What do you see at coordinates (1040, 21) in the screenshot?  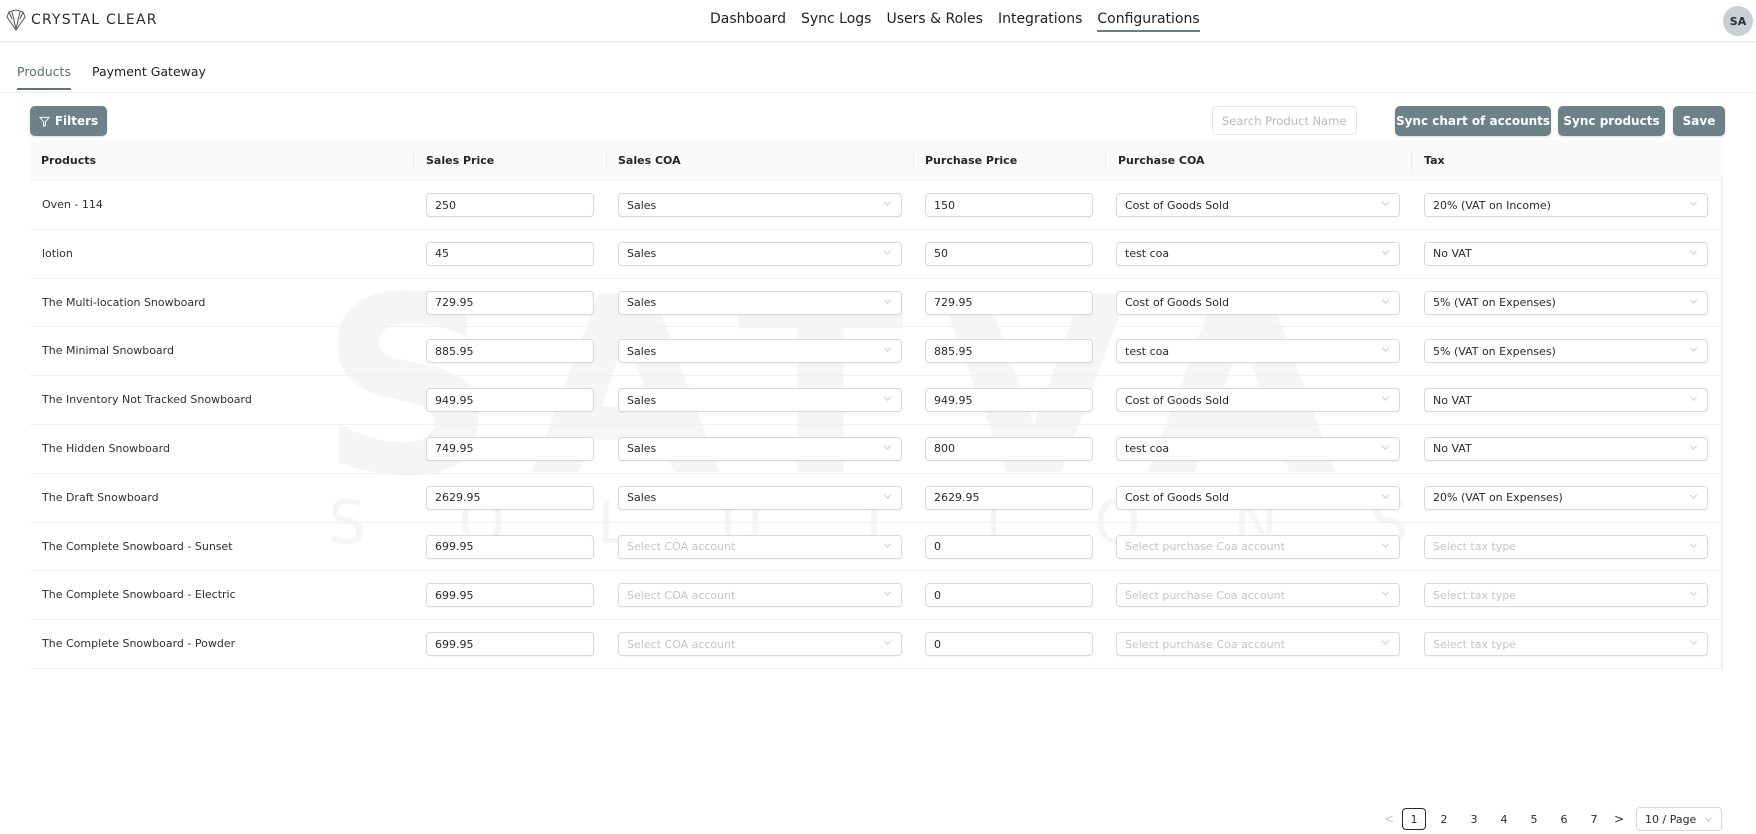 I see `nav-integrations: Integrations` at bounding box center [1040, 21].